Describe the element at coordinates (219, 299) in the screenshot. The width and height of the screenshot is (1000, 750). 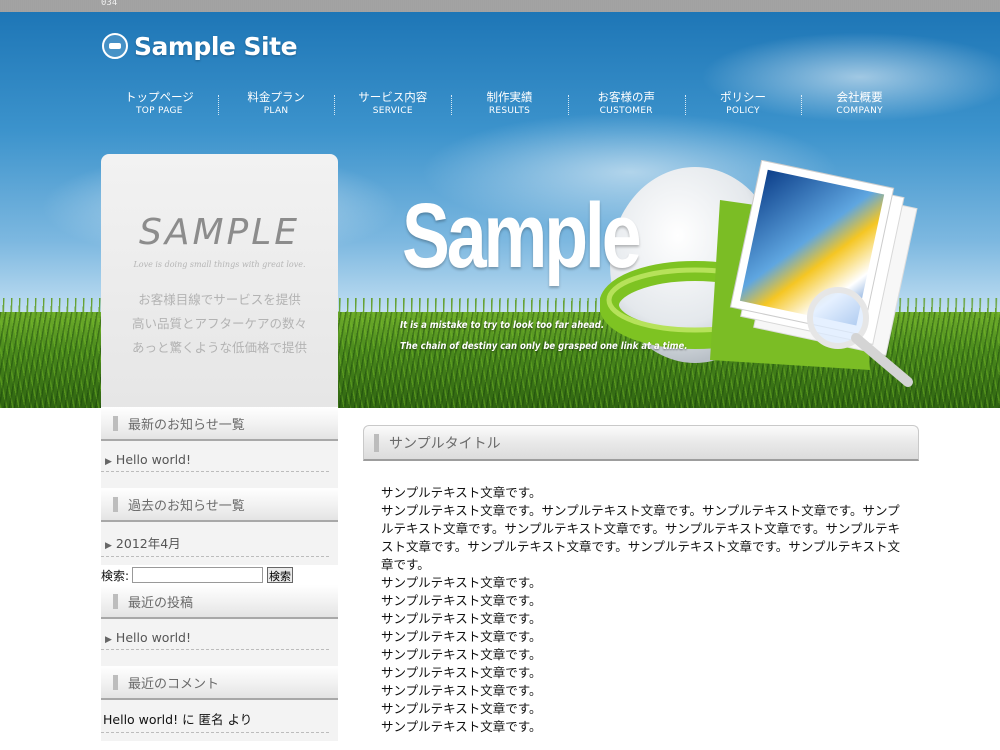
I see `side-banner-line: お客様目線でサービスを提供` at that location.